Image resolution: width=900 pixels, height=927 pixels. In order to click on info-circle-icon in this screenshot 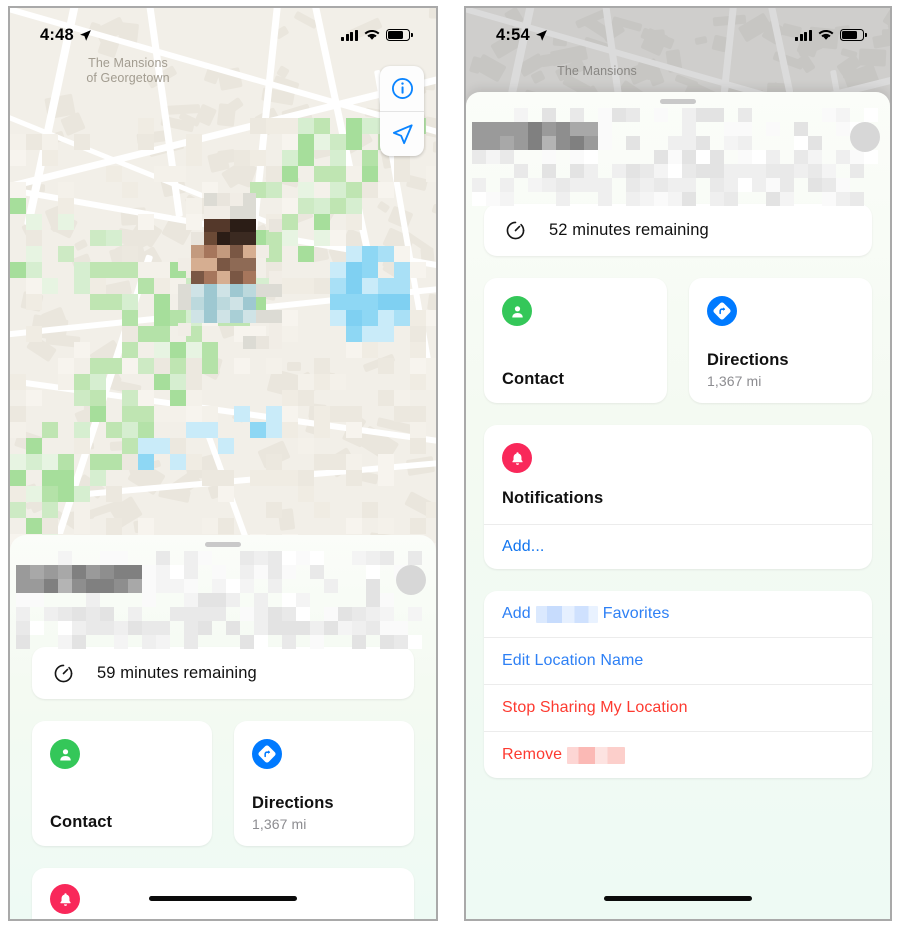, I will do `click(402, 88)`.